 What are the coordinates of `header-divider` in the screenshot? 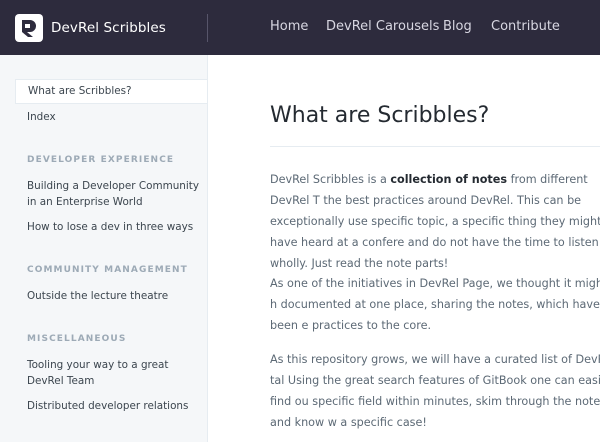 It's located at (207, 28).